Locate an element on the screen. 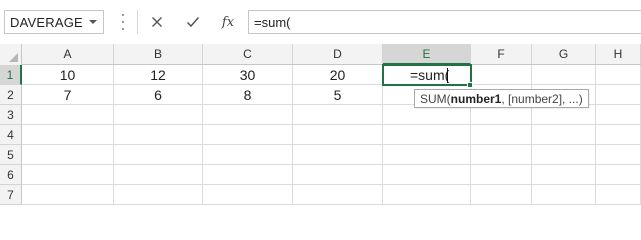 Image resolution: width=641 pixels, height=240 pixels. column-header-b: B is located at coordinates (158, 54).